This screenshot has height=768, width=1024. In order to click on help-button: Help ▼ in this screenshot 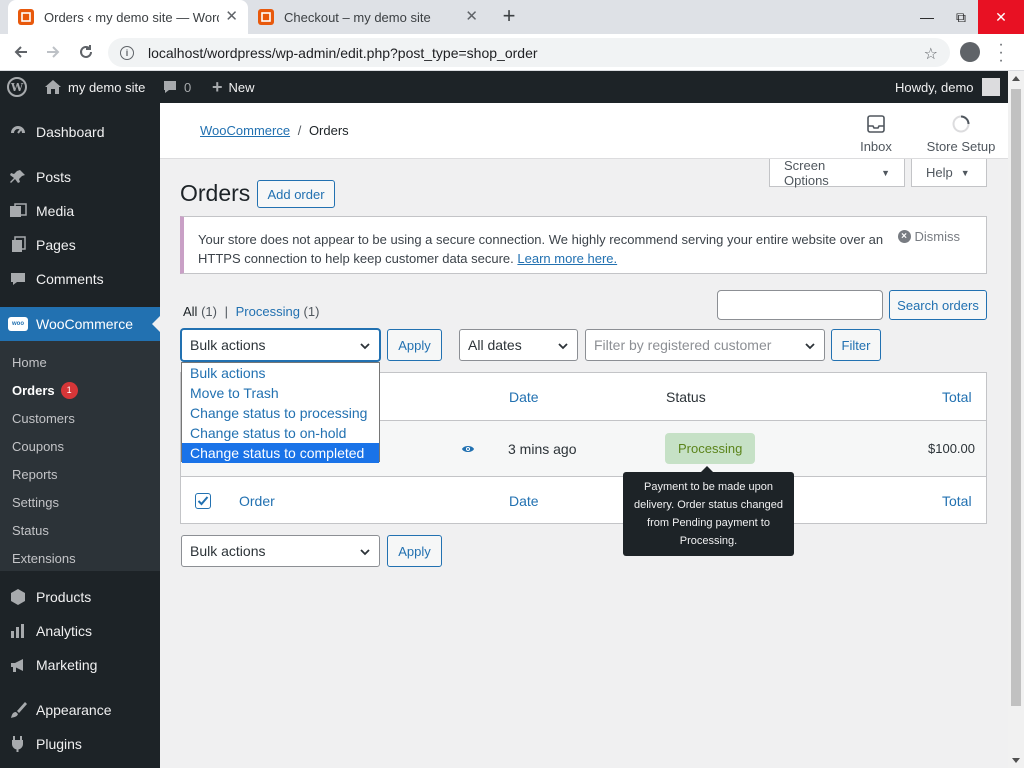, I will do `click(949, 173)`.